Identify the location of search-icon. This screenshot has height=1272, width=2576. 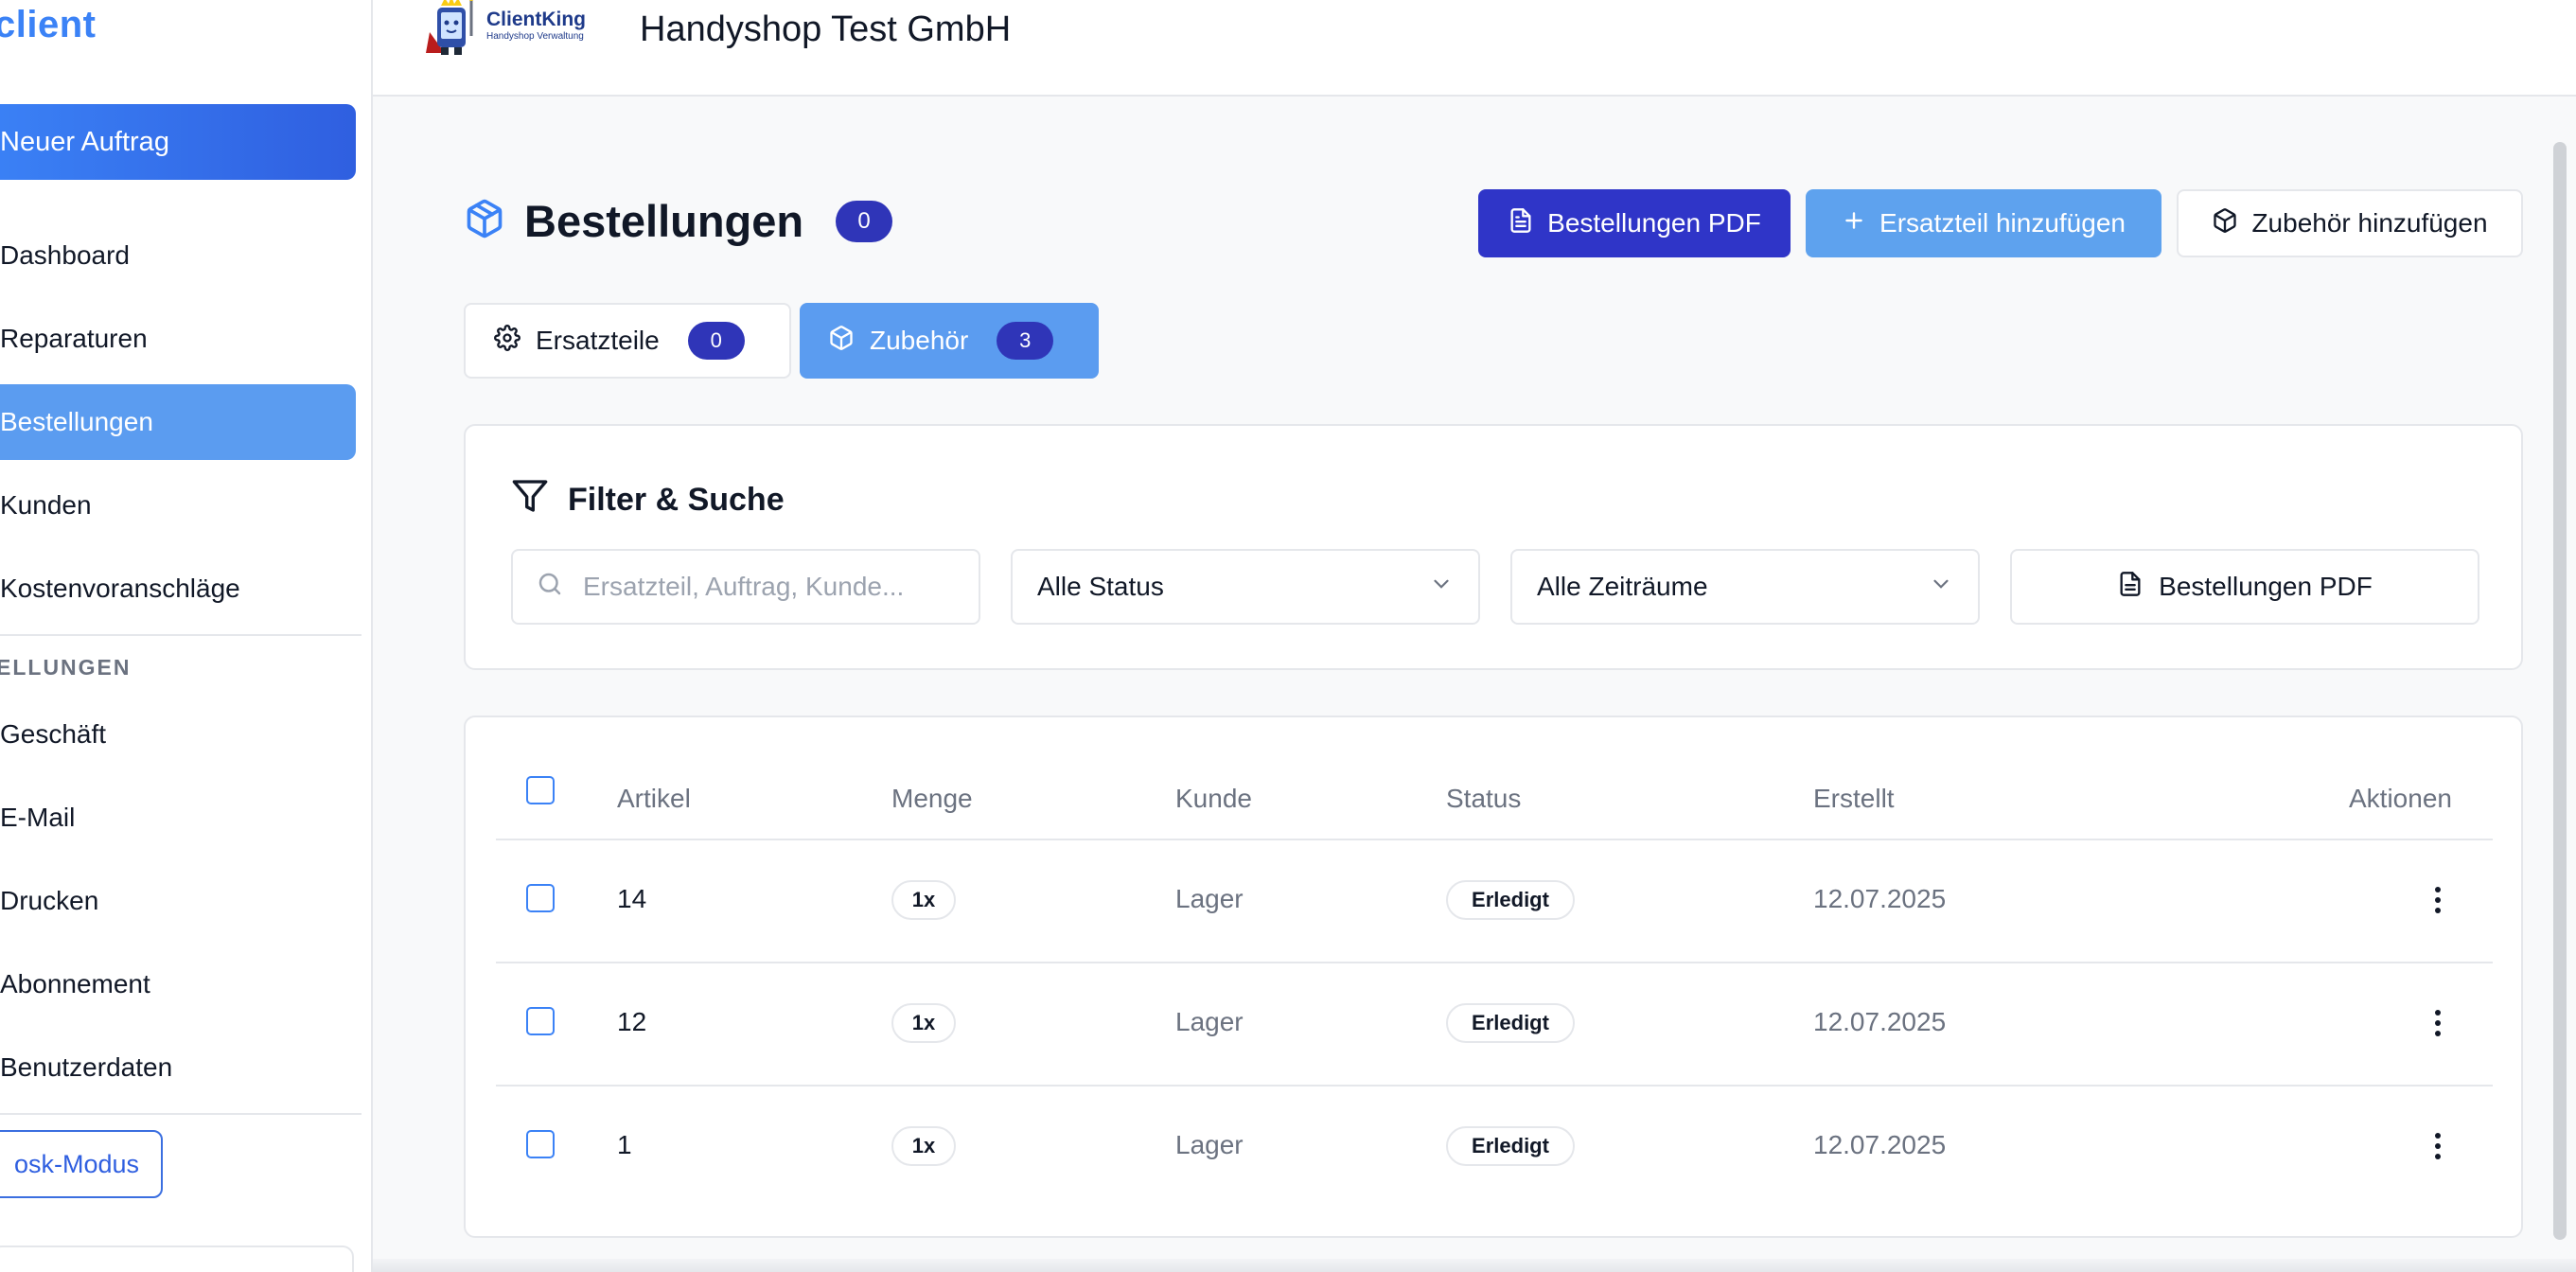
(550, 587).